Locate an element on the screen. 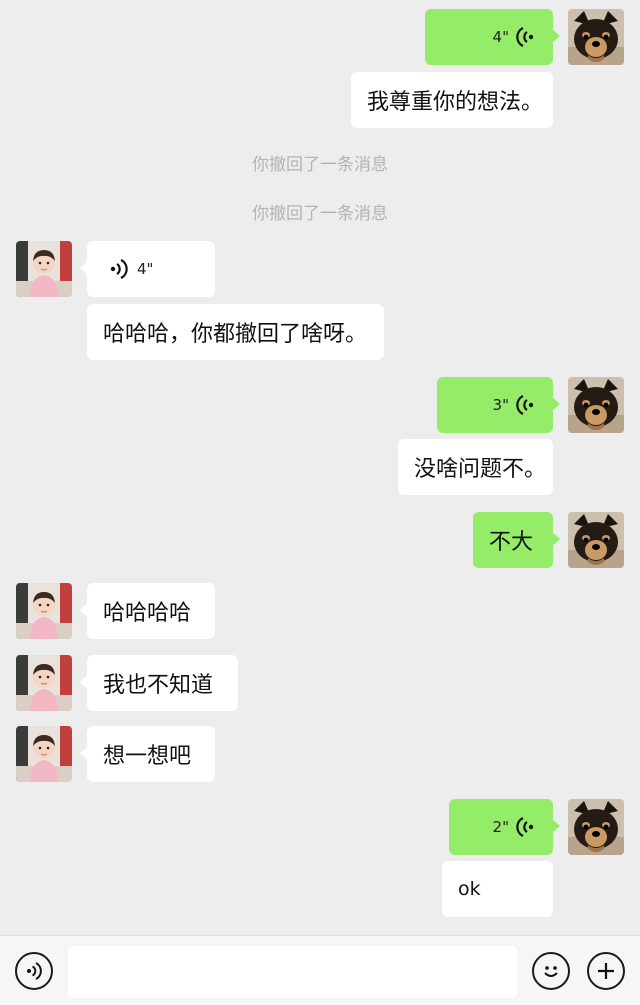 The image size is (640, 1005). text-message-bubble: 哈哈哈哈 is located at coordinates (147, 611).